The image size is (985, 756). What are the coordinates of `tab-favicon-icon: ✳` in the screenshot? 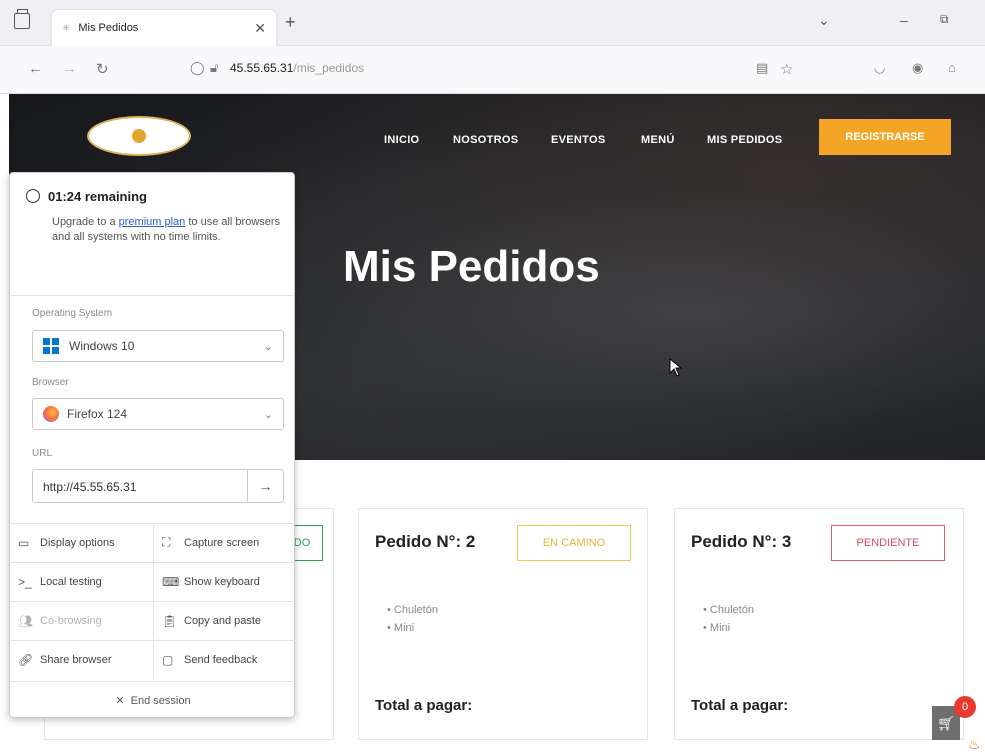 It's located at (66, 28).